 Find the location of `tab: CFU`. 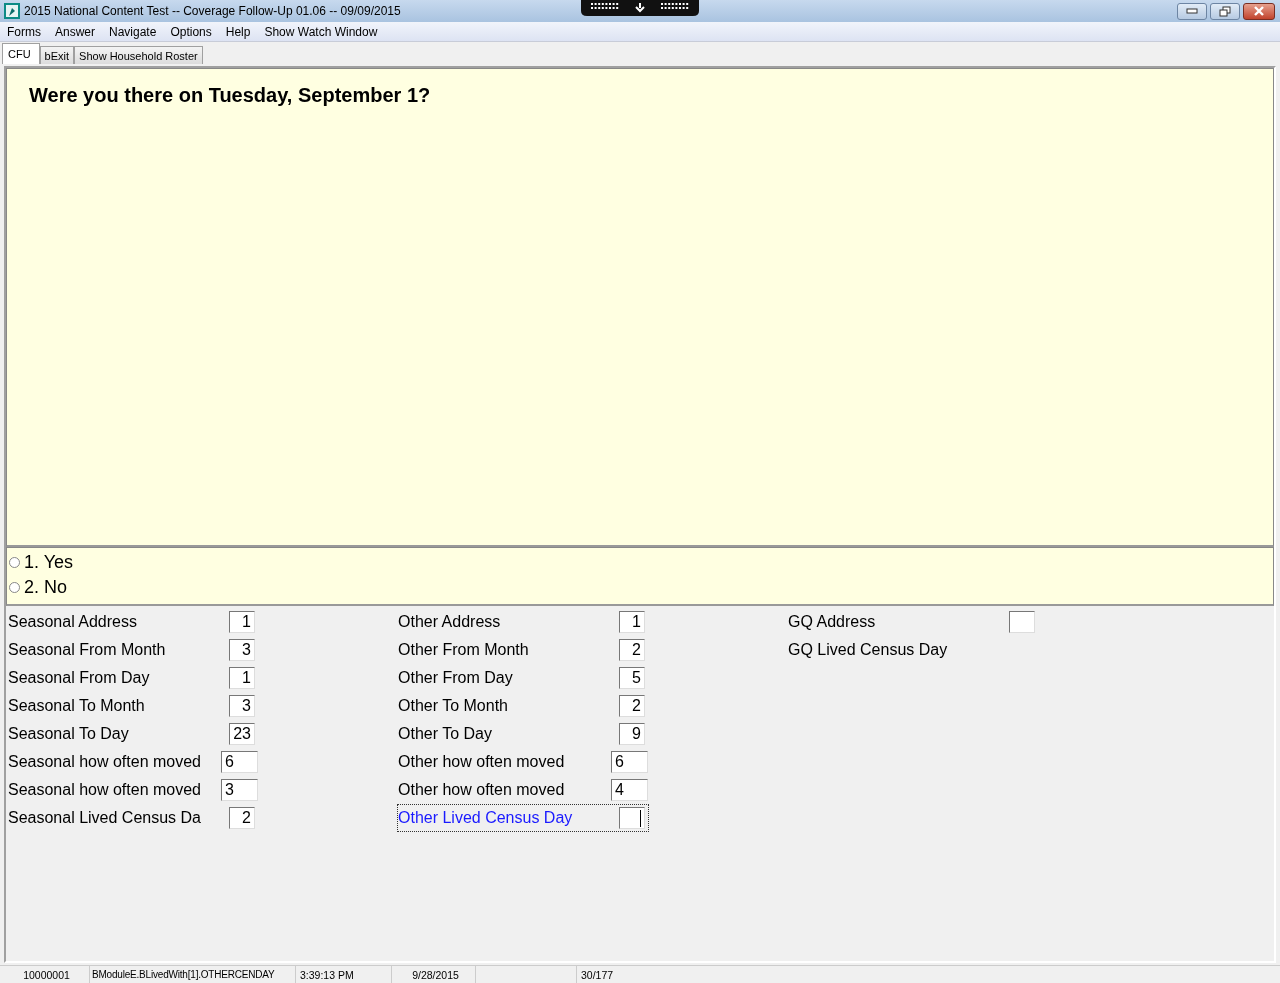

tab: CFU is located at coordinates (21, 53).